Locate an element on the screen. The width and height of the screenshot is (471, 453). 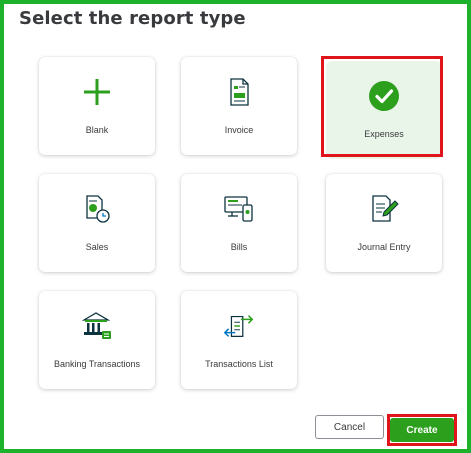
checkmark-circle-icon is located at coordinates (384, 96).